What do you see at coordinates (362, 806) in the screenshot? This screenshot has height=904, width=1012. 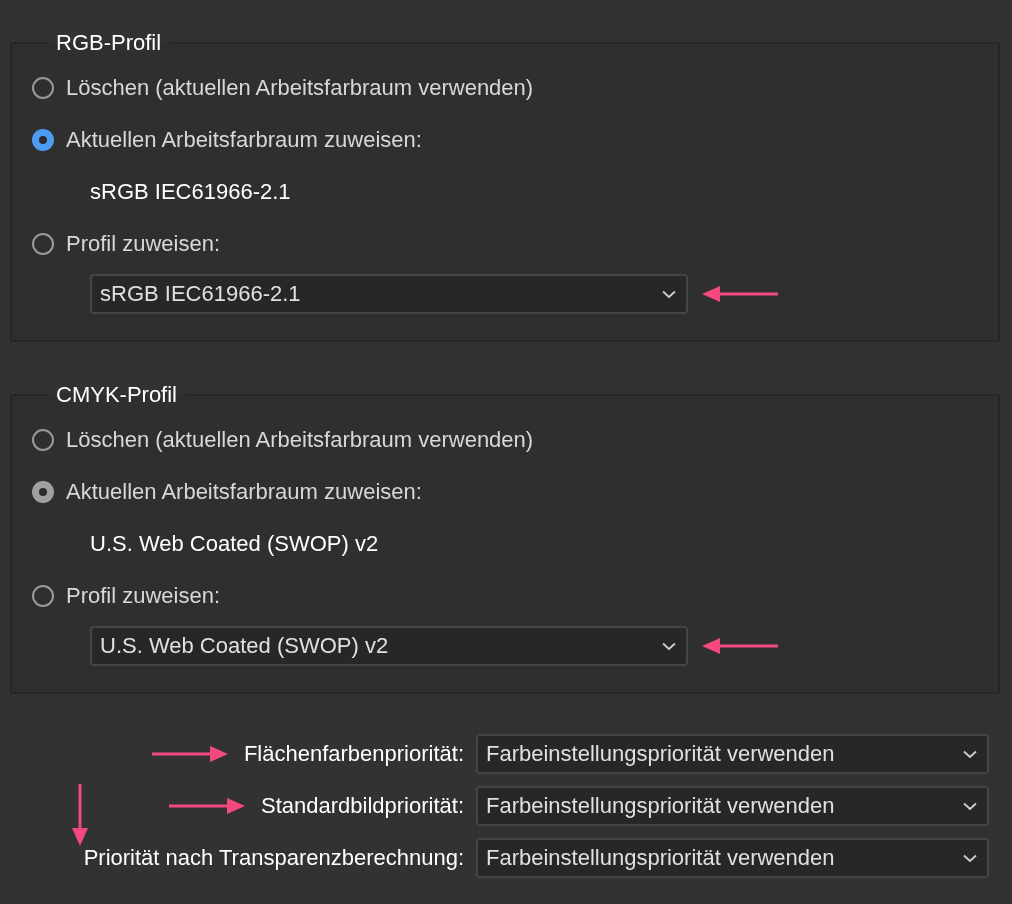 I see `priority-label: Standardbildpriorität:` at bounding box center [362, 806].